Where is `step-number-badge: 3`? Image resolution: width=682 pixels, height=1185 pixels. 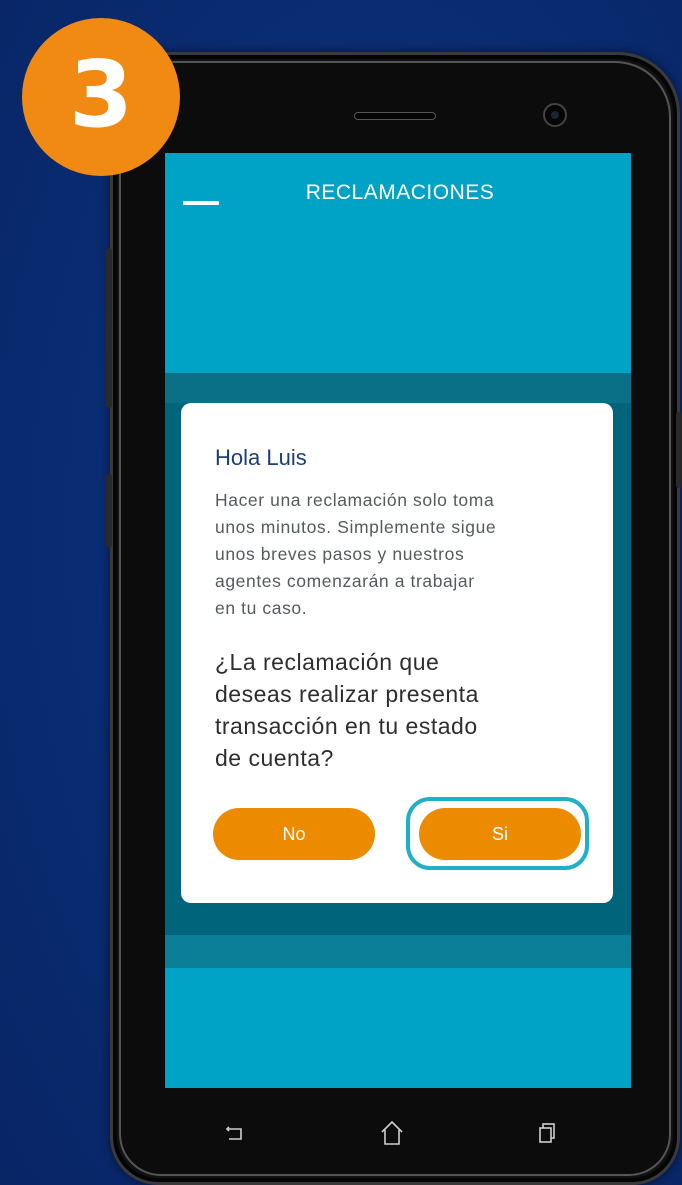 step-number-badge: 3 is located at coordinates (101, 97).